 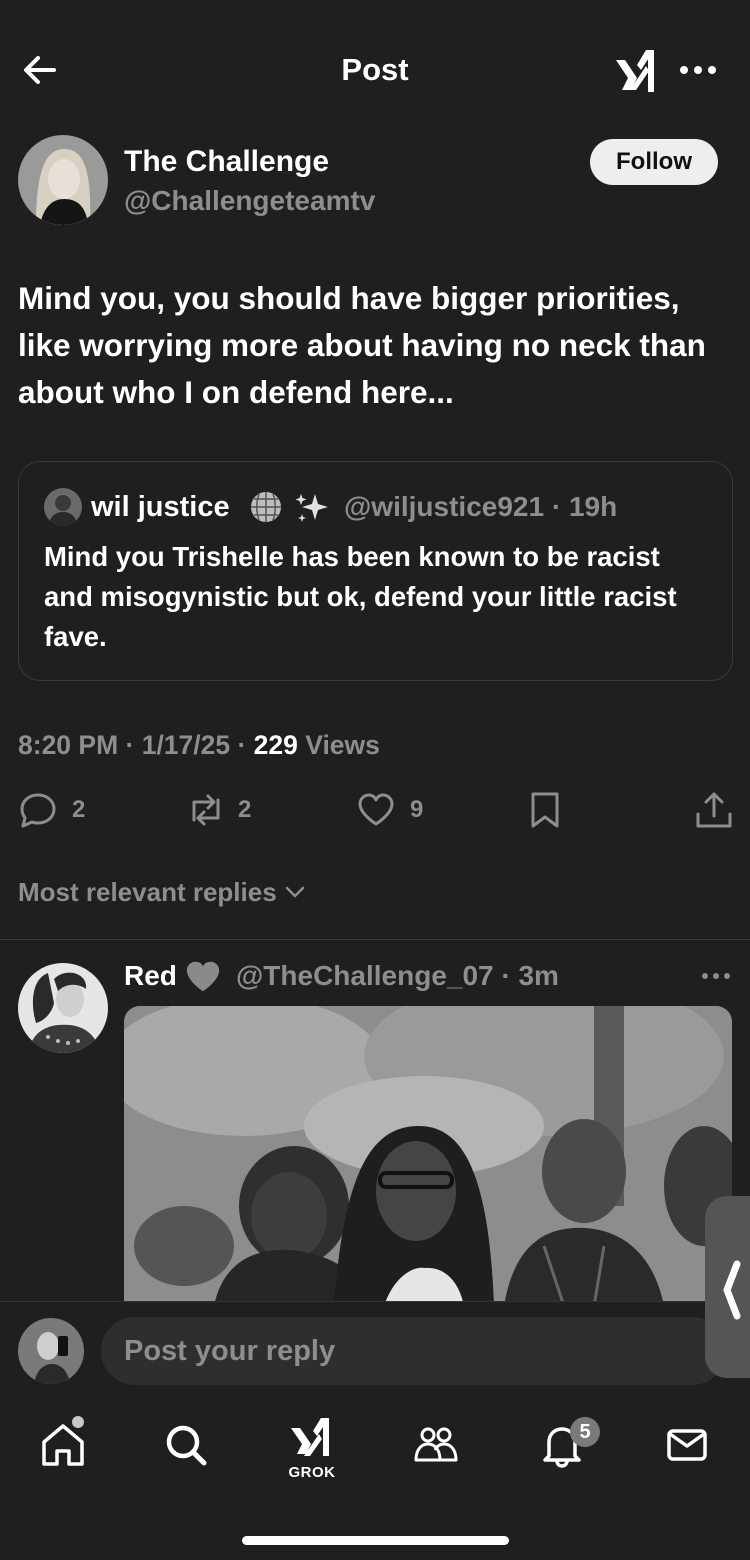 What do you see at coordinates (266, 507) in the screenshot?
I see `disco-ball-icon` at bounding box center [266, 507].